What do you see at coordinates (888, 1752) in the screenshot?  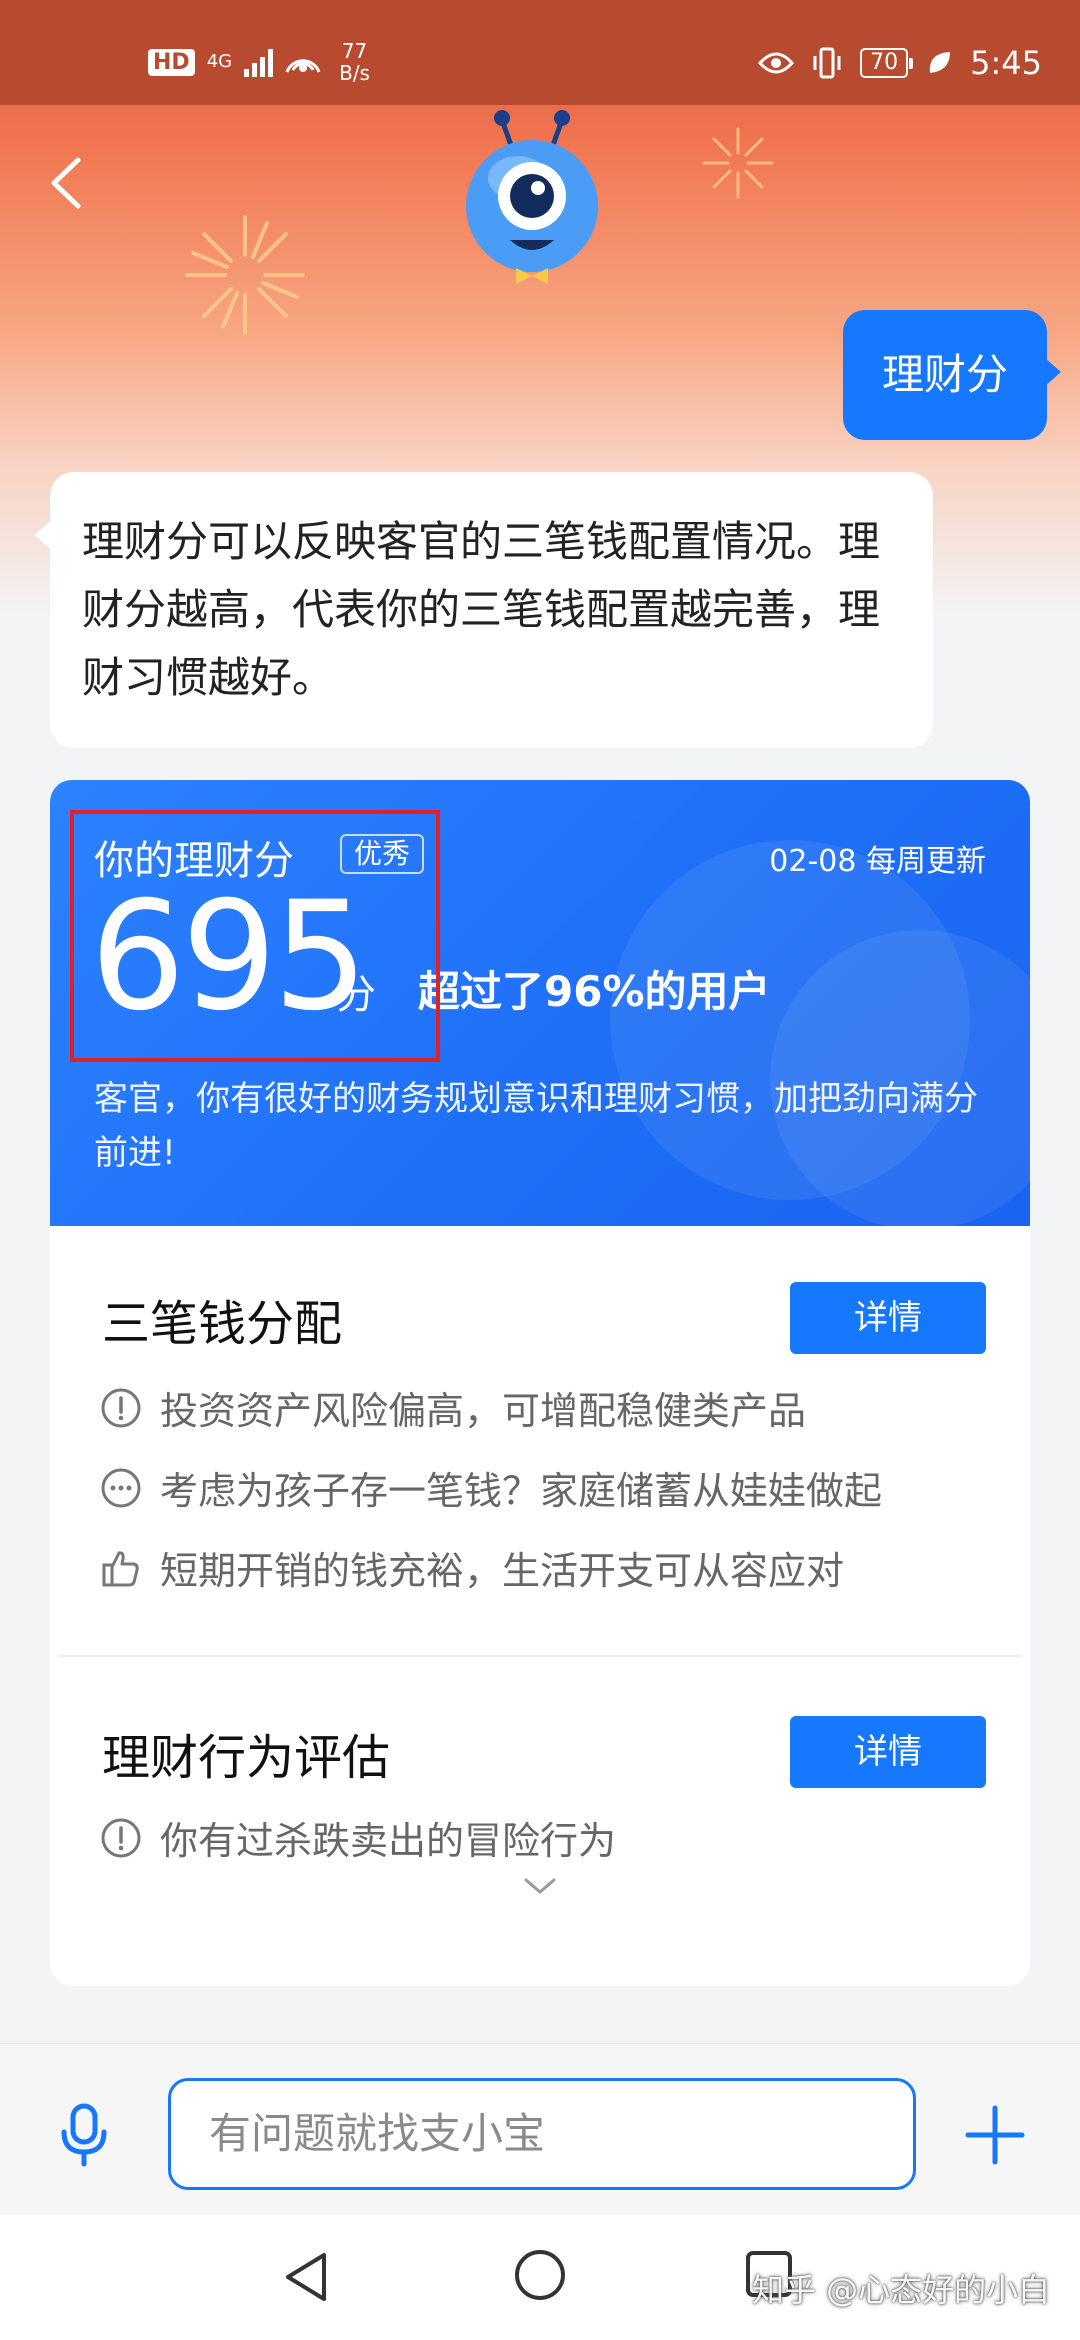 I see `behavior-detail-button: 详情` at bounding box center [888, 1752].